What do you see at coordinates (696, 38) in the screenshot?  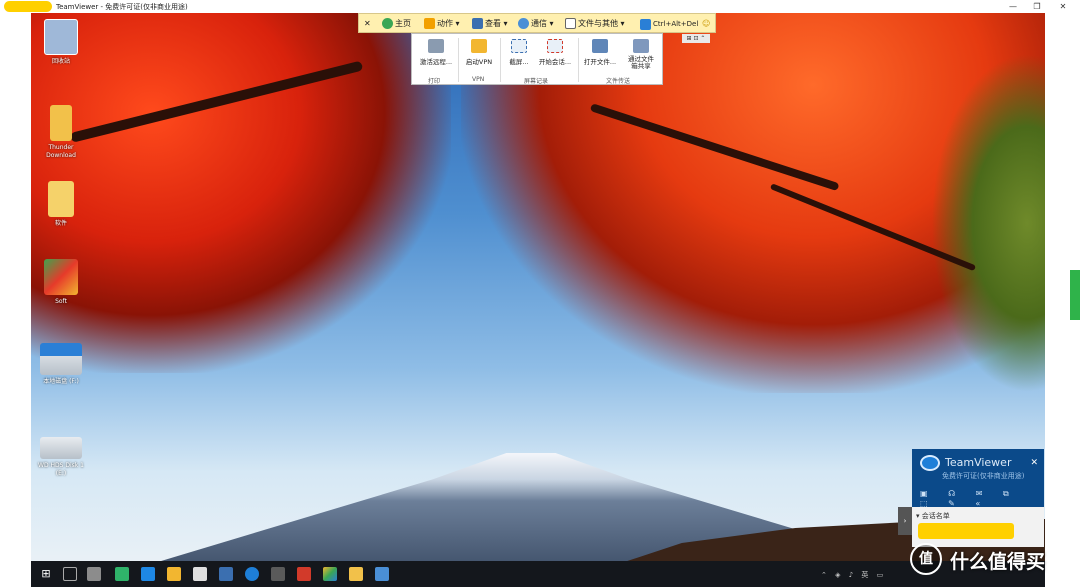 I see `toolbar-mini-controls: ⊞ ⊡ ⌃` at bounding box center [696, 38].